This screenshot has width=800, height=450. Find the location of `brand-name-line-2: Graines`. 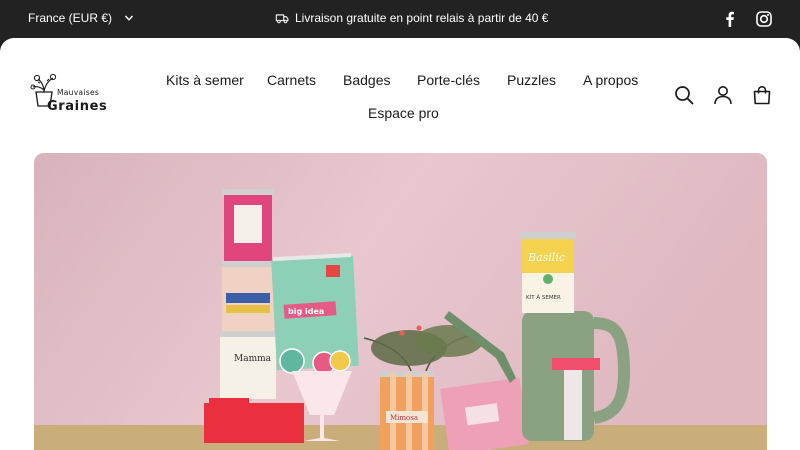

brand-name-line-2: Graines is located at coordinates (77, 106).